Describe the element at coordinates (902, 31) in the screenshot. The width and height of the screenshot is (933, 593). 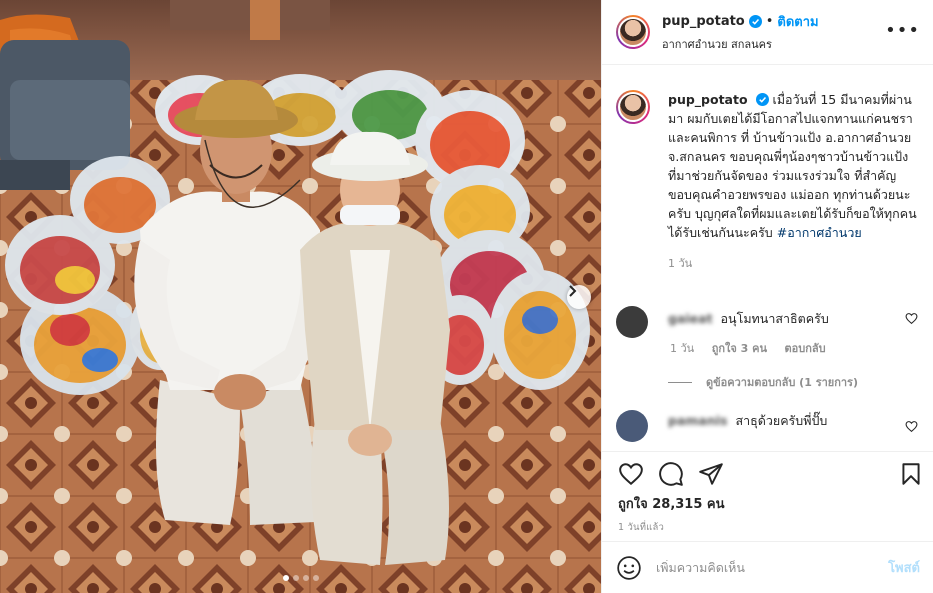
I see `more-options-icon: •••` at that location.